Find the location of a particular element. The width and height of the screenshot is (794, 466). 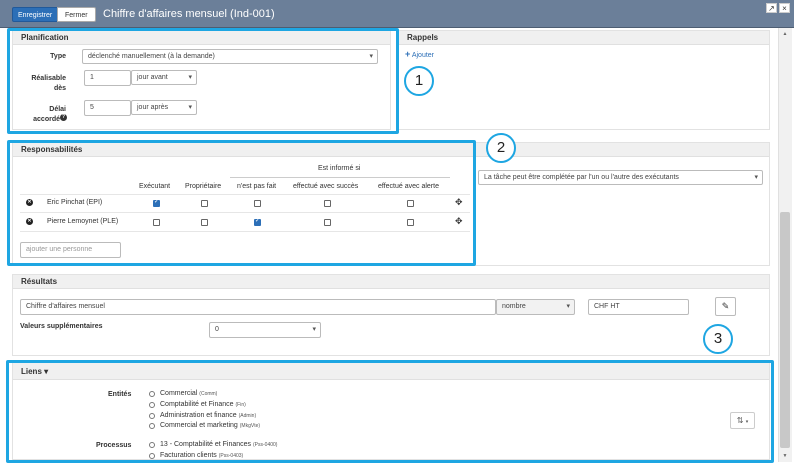

extra-values-label: Valeurs supplémentaires is located at coordinates (61, 326).